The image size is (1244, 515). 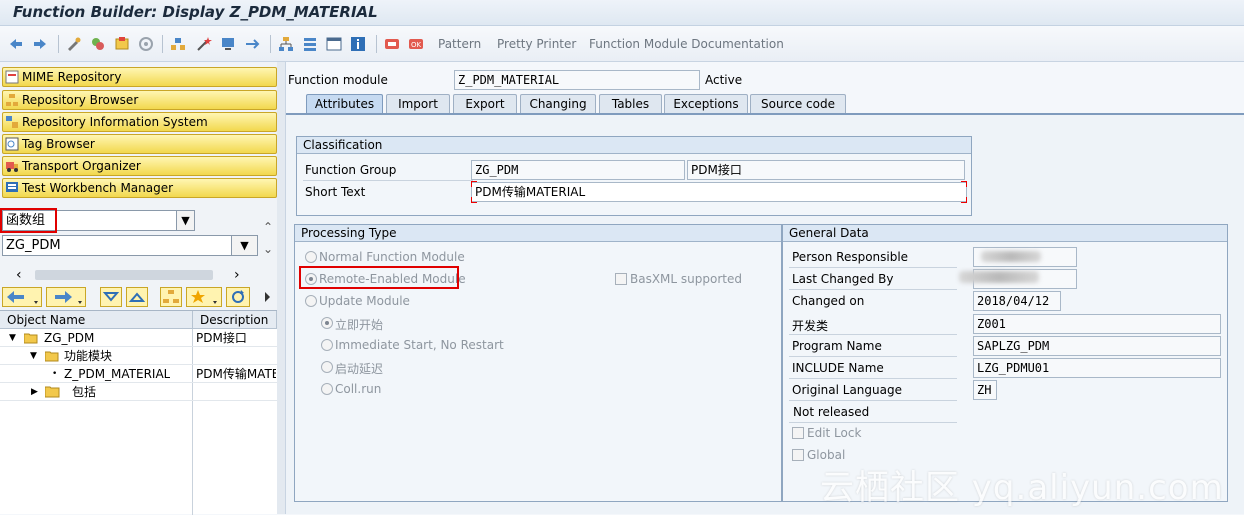 I want to click on normal-function-module-radio, so click(x=311, y=257).